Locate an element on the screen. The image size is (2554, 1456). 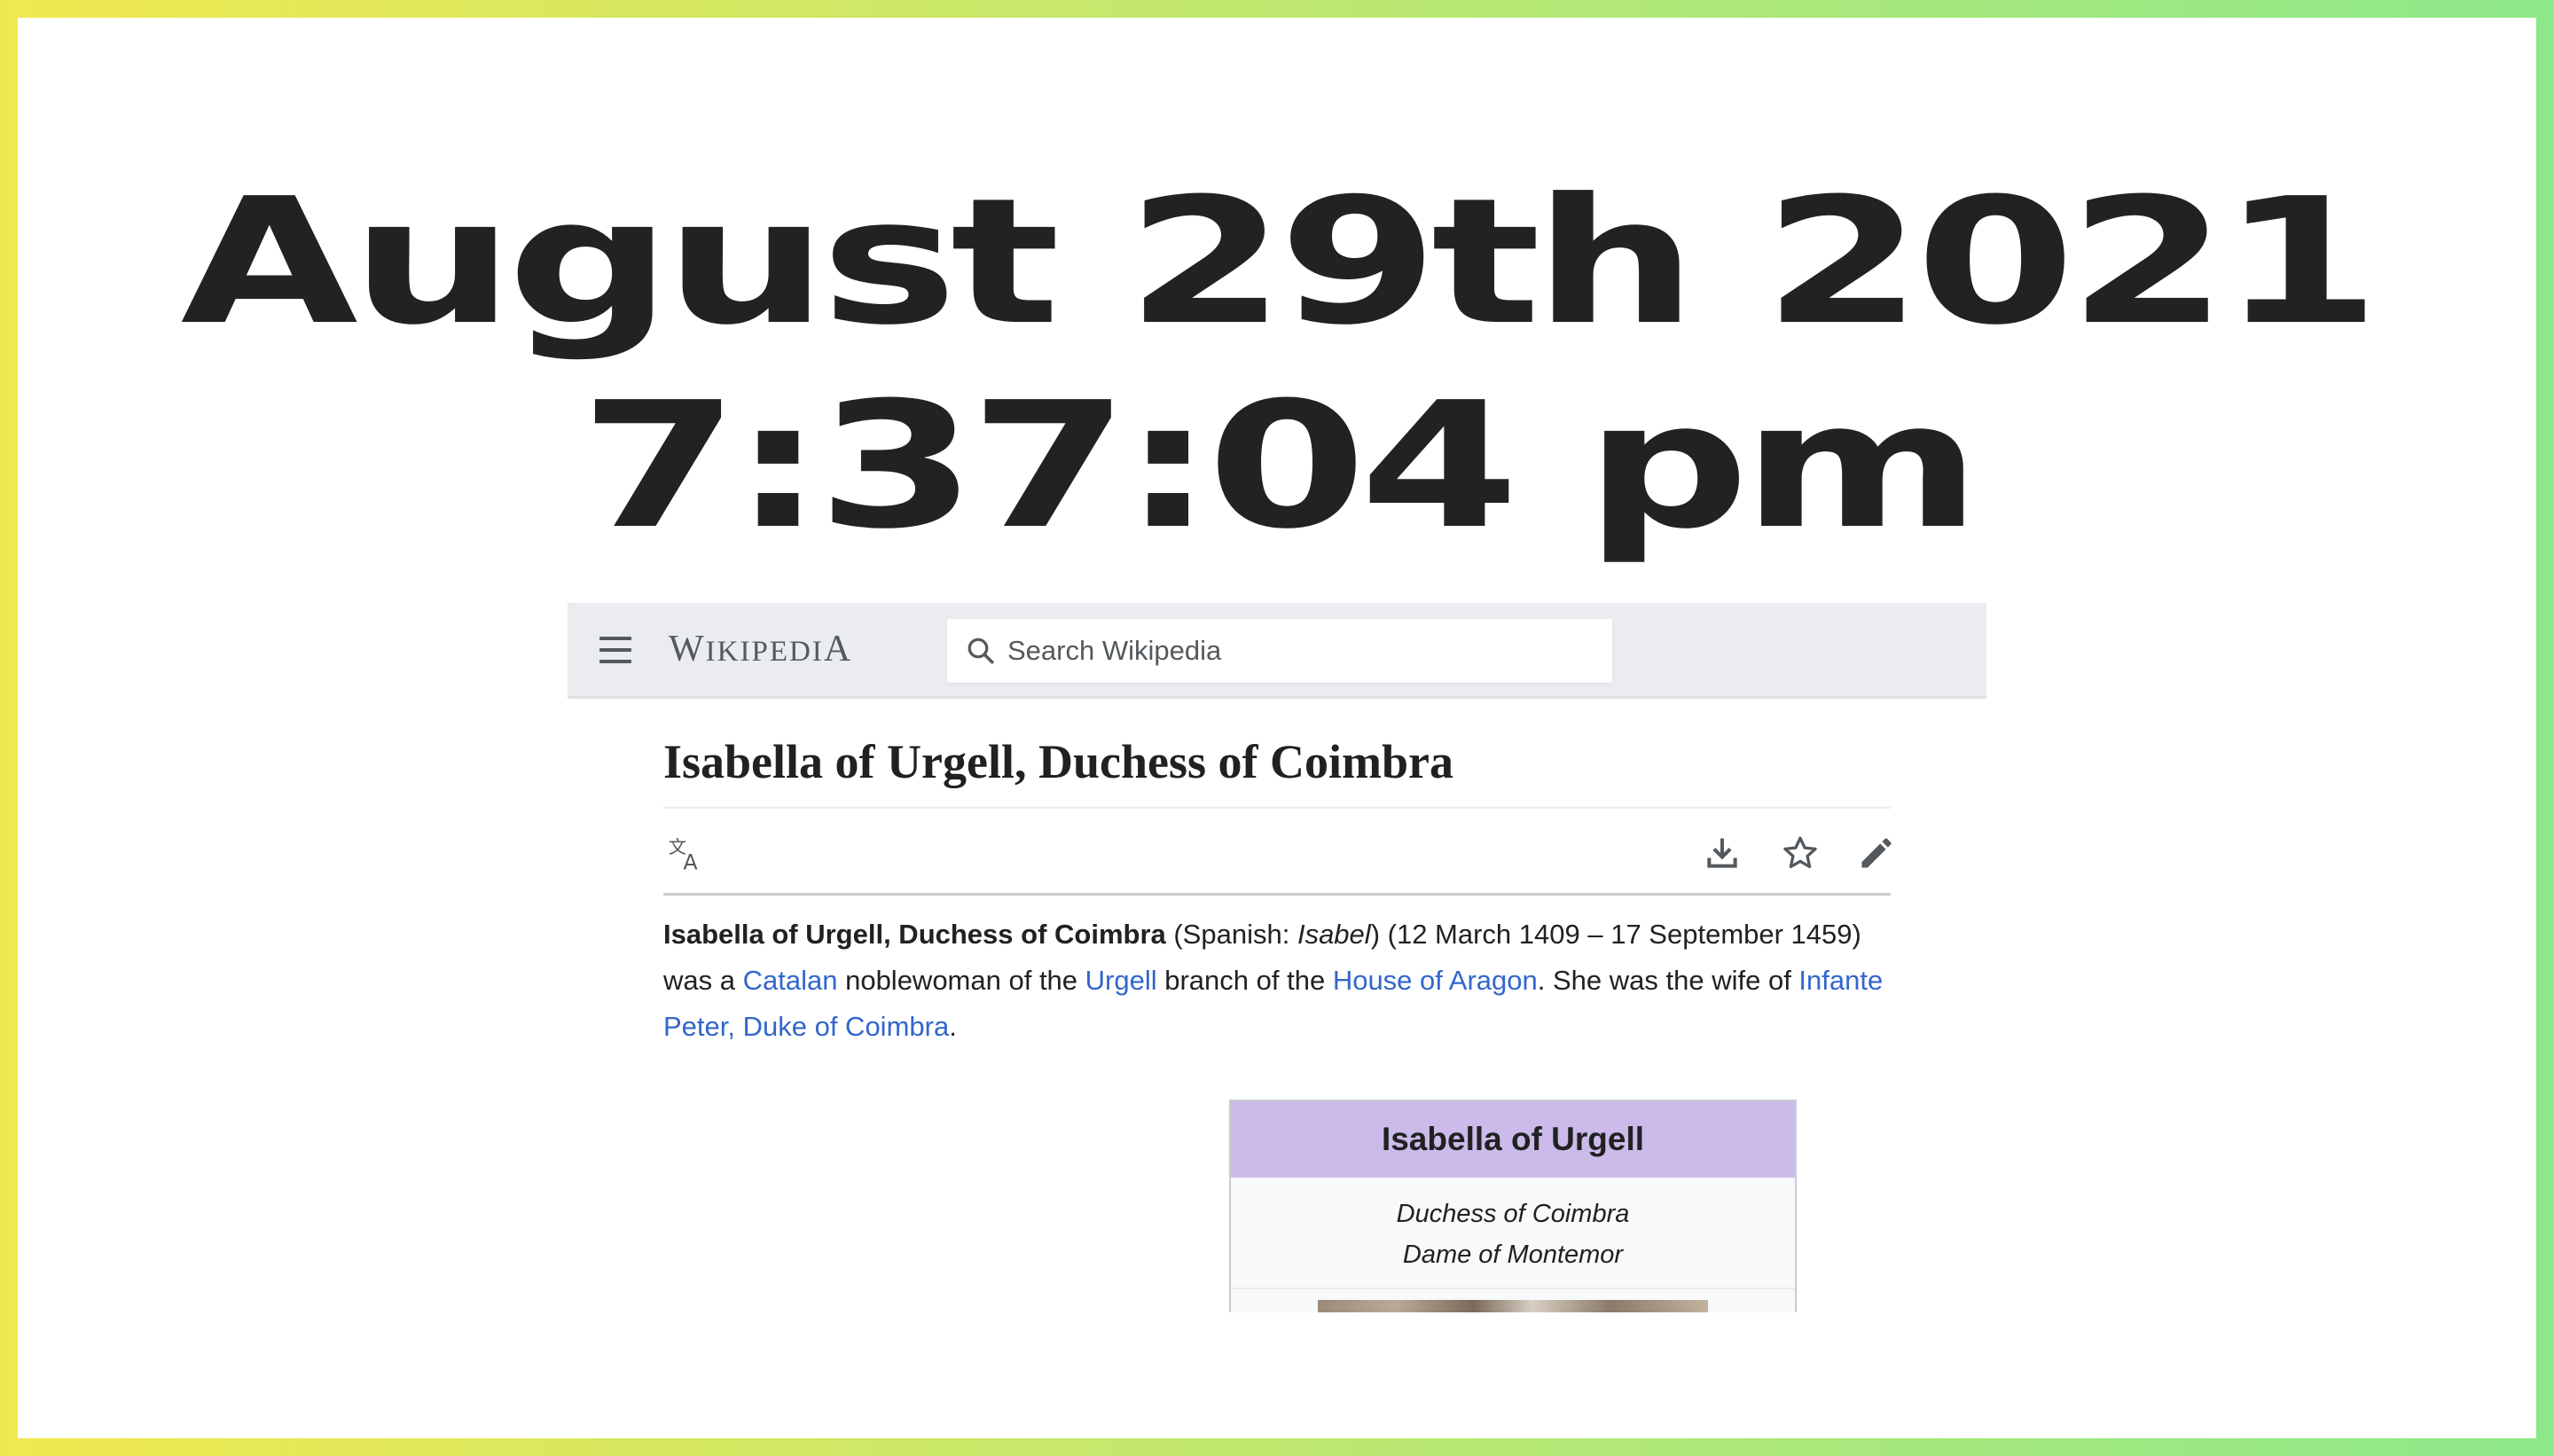
link-house-of-aragon: House of Aragon is located at coordinates (1435, 980).